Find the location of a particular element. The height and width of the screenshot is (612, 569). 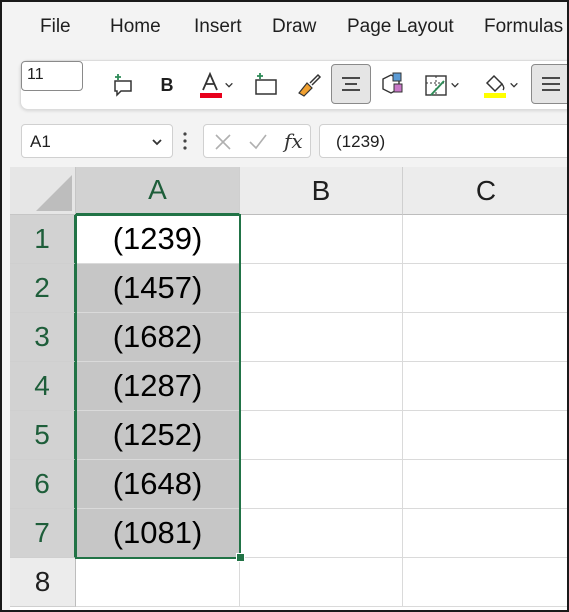

row-header-5: 5 is located at coordinates (43, 435).